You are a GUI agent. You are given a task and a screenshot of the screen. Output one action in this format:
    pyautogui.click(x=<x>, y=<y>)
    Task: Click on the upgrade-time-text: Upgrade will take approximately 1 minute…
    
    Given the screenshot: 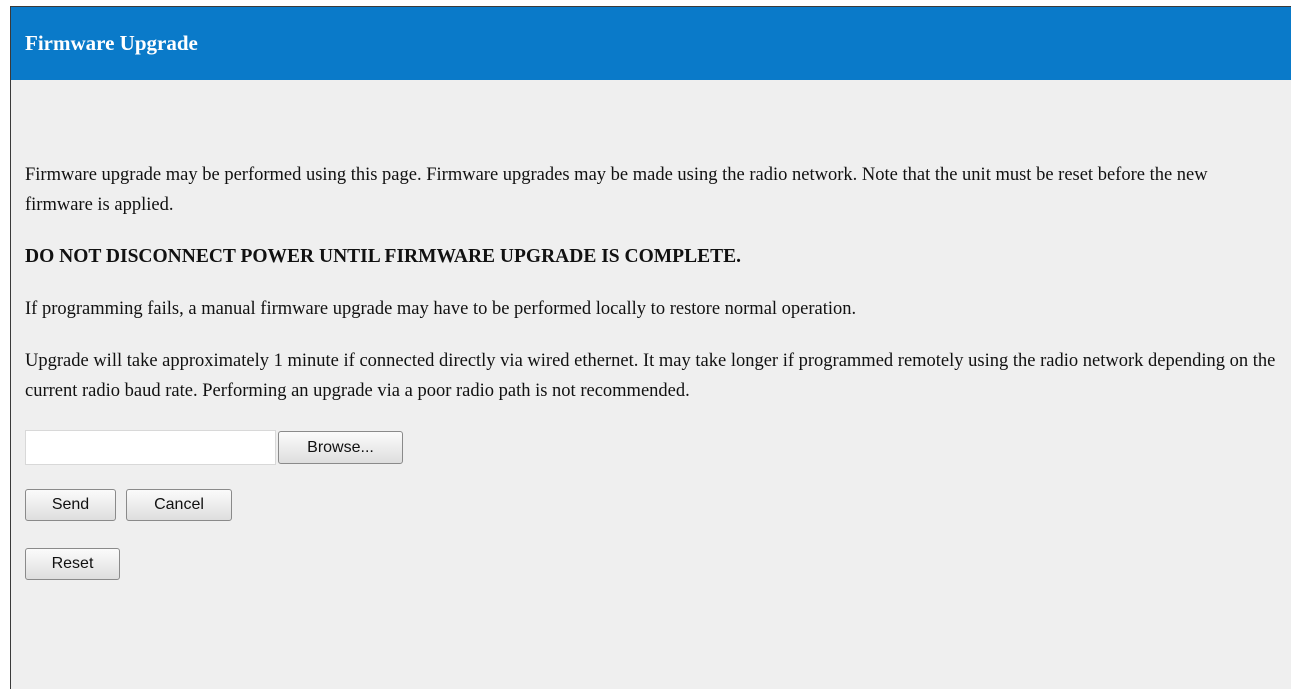 What is the action you would take?
    pyautogui.click(x=650, y=376)
    